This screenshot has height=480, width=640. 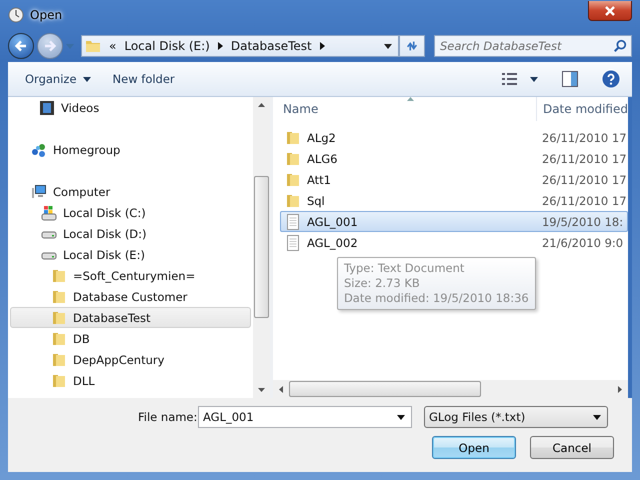 What do you see at coordinates (510, 79) in the screenshot?
I see `view-list-icon` at bounding box center [510, 79].